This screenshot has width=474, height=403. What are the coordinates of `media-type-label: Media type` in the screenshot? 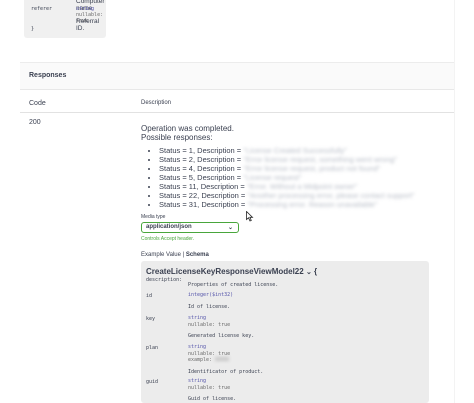 It's located at (153, 217).